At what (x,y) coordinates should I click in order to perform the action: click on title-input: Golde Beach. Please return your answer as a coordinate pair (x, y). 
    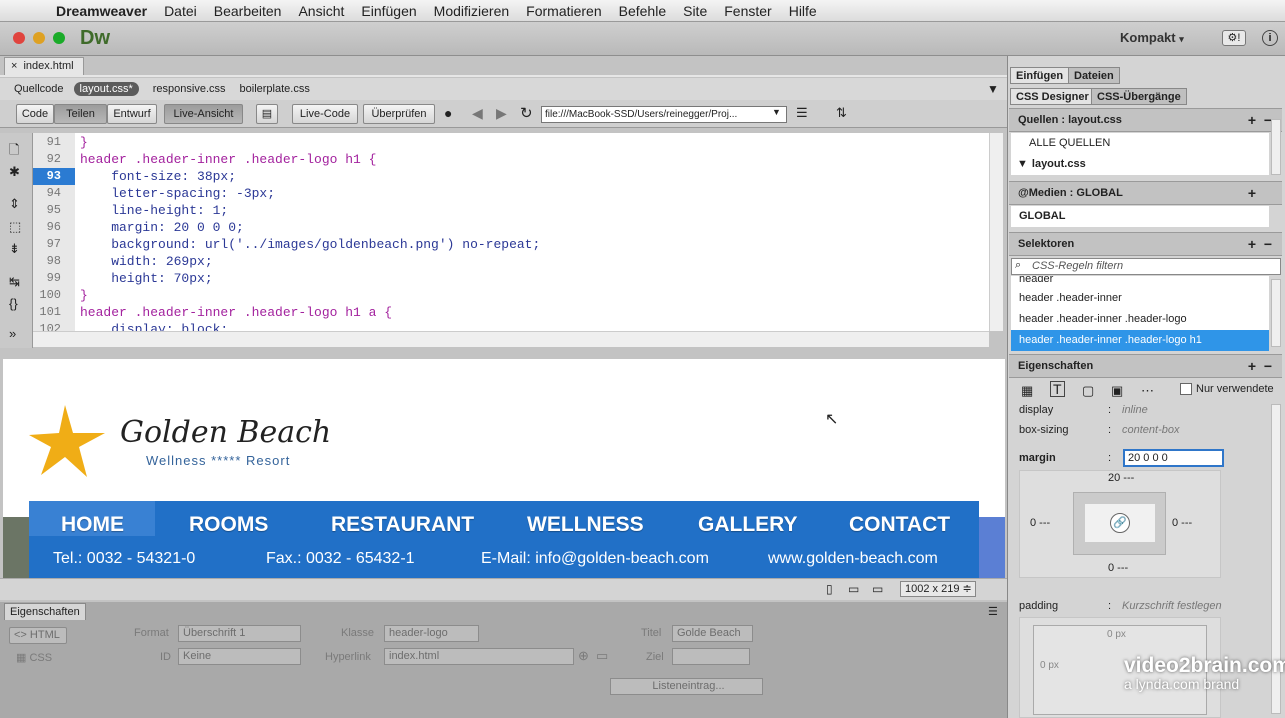
    Looking at the image, I should click on (712, 633).